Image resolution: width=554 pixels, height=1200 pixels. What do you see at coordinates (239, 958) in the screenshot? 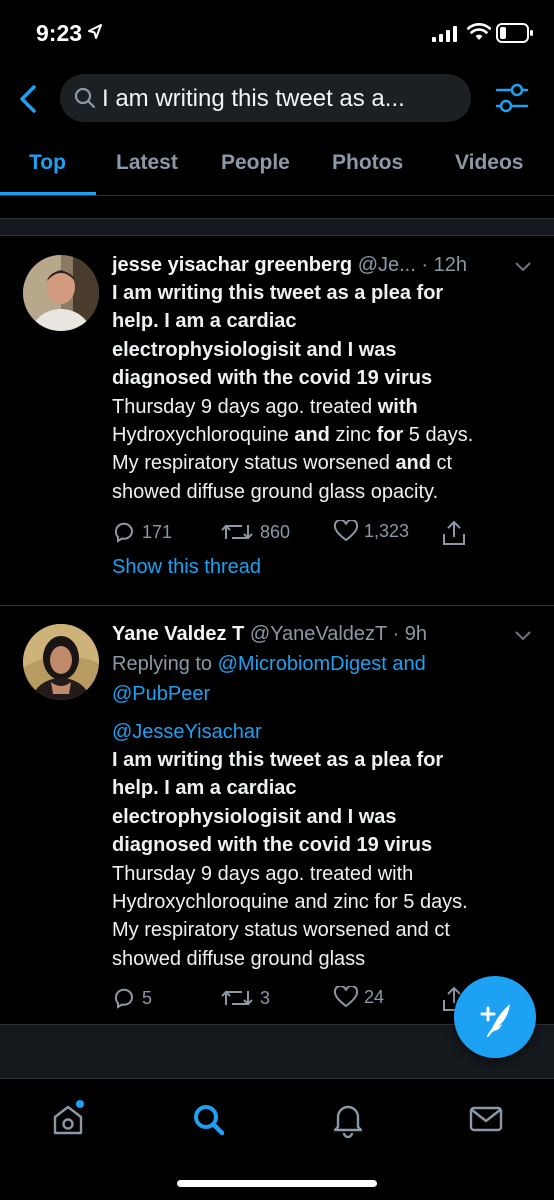
I see `tweet-text-segment: showed diffuse ground glass` at bounding box center [239, 958].